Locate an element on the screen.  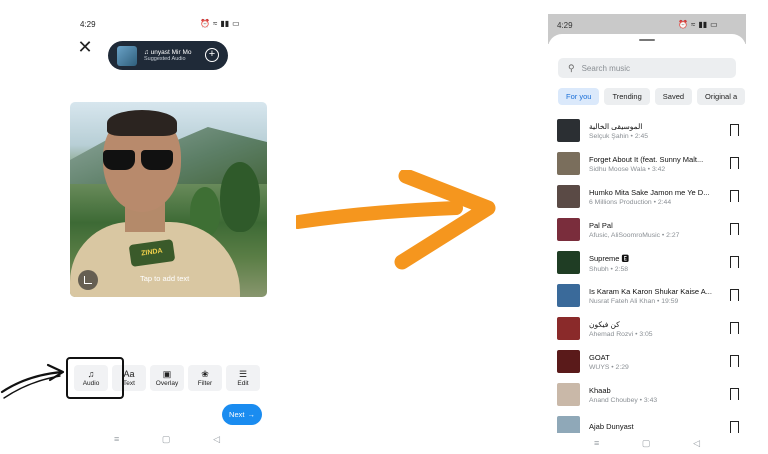
song-meta: Ajab Dunyast is located at coordinates (655, 427).